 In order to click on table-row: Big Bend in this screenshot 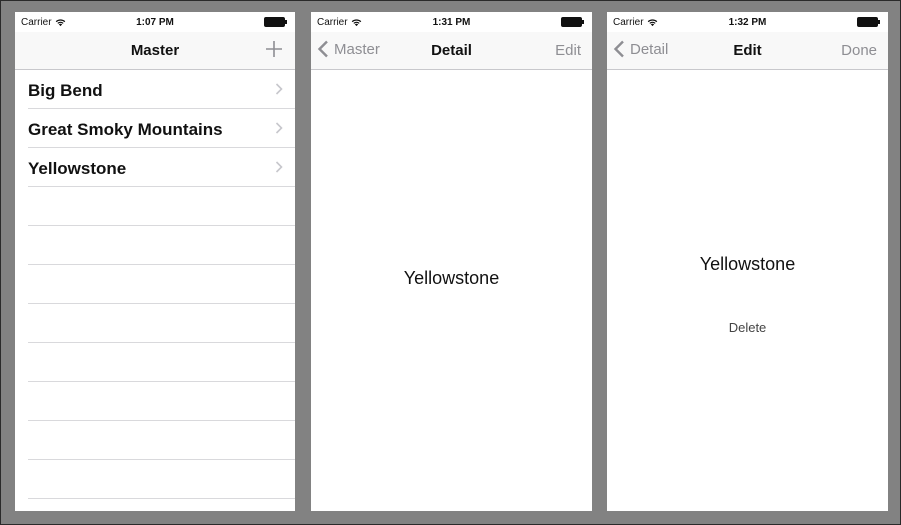, I will do `click(161, 89)`.